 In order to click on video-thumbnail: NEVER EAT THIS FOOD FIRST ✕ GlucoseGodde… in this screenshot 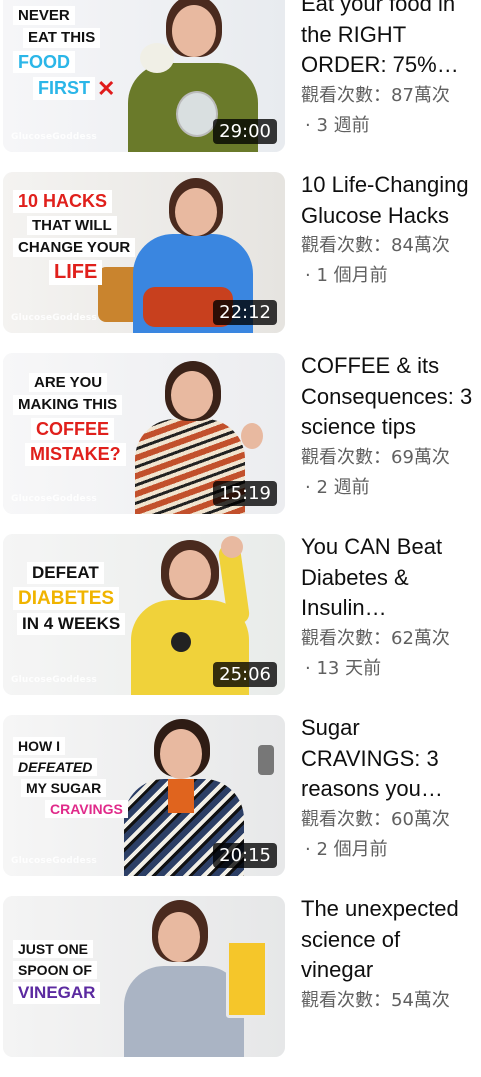, I will do `click(144, 76)`.